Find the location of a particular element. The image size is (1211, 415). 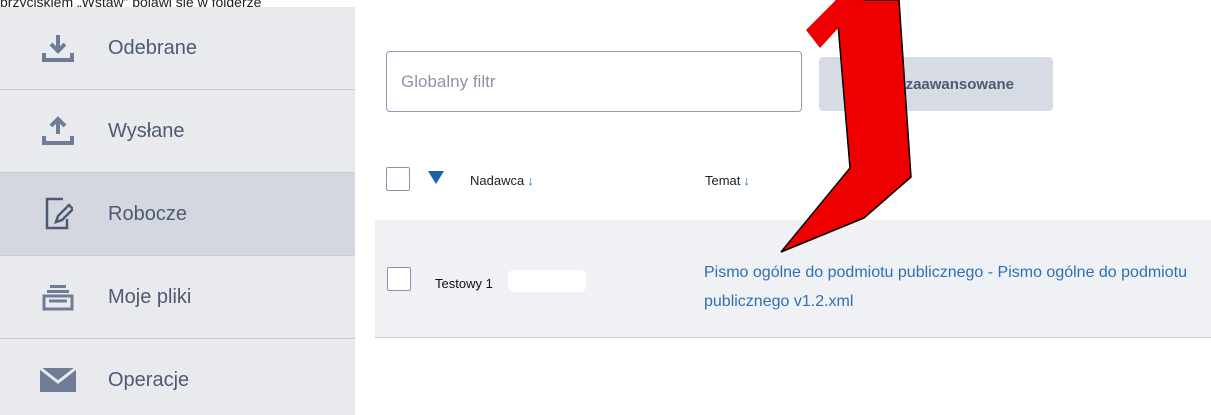

sidebar-item-robocze: Robocze is located at coordinates (177, 214).